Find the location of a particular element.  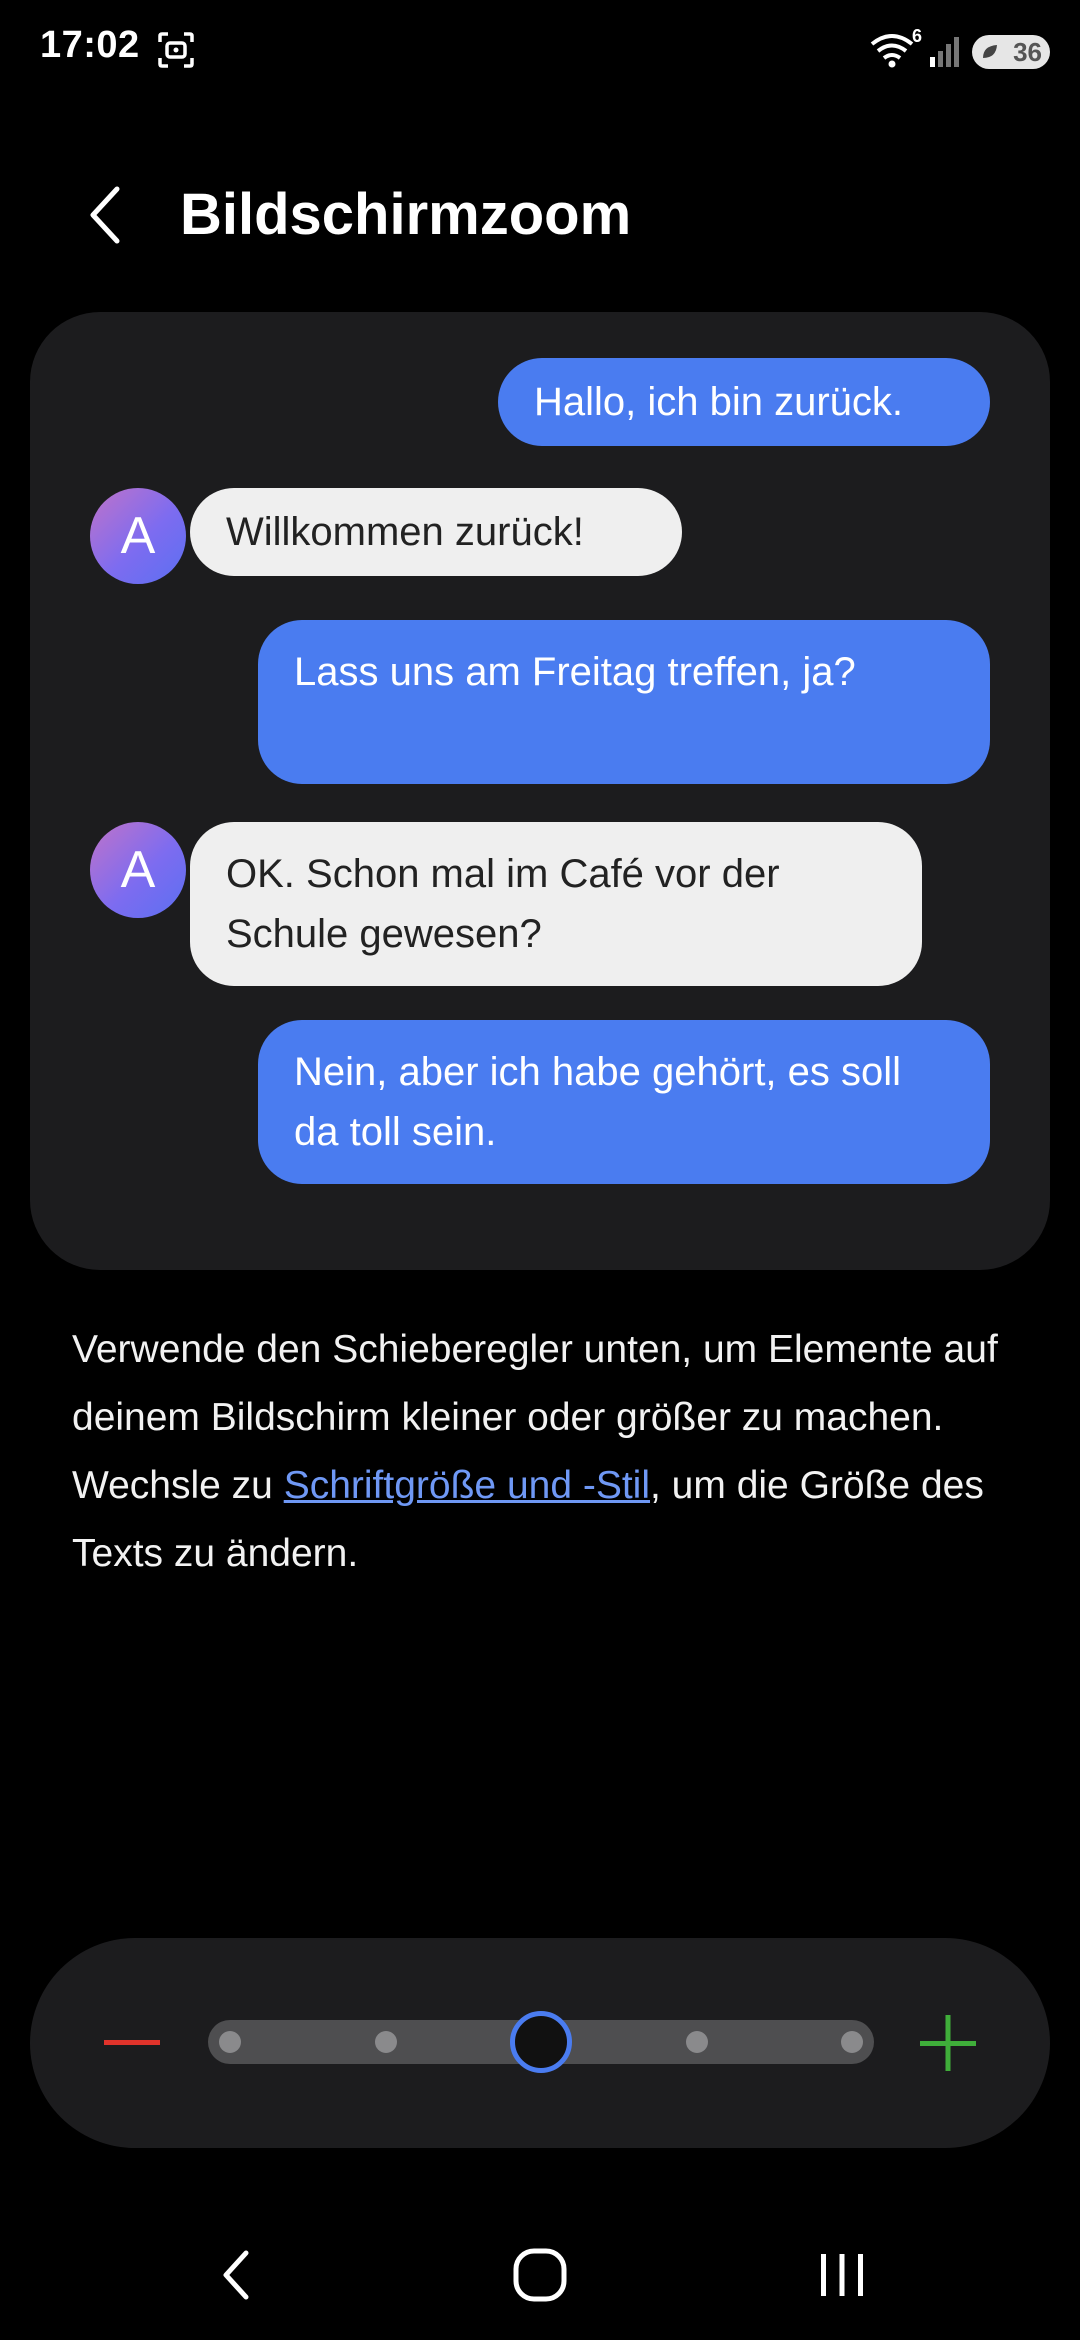

wifi-icon: 6 is located at coordinates (896, 49).